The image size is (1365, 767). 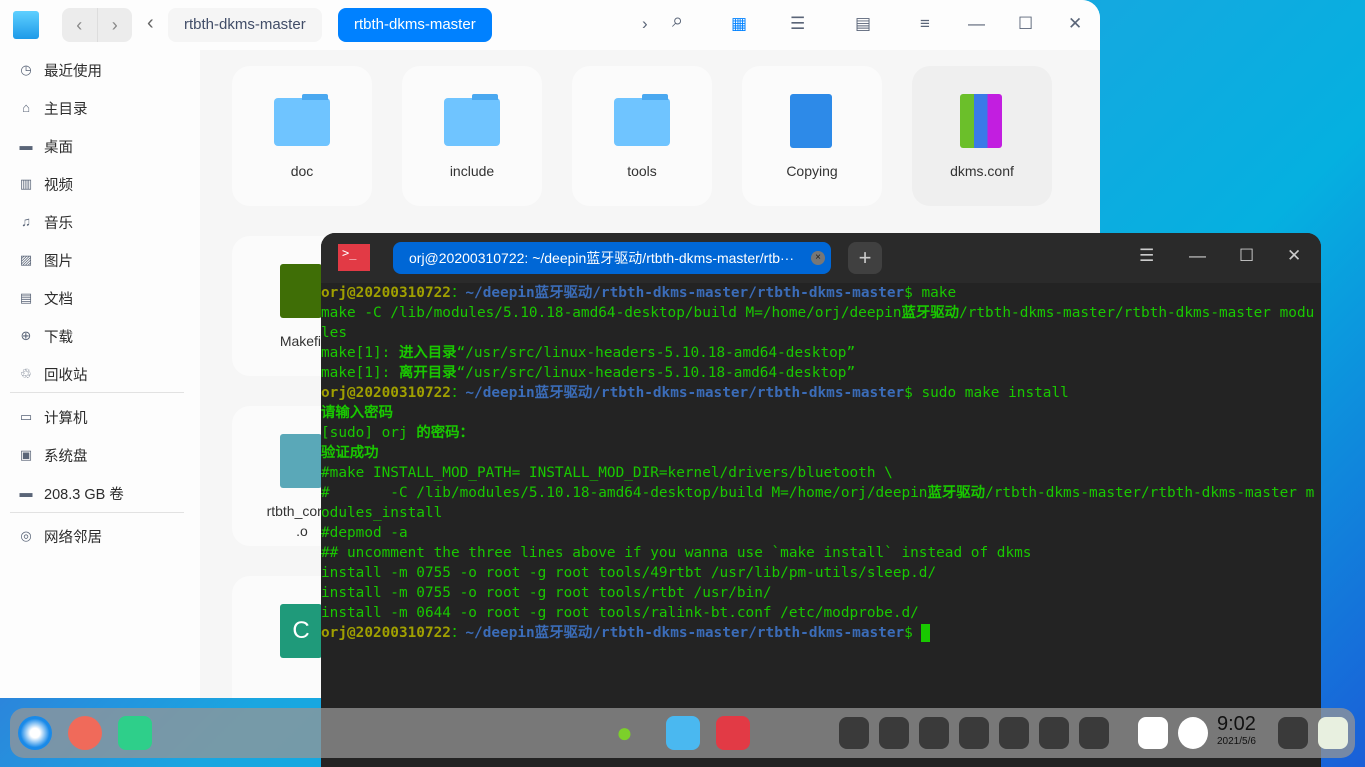 I want to click on terminal-minimize-button: —, so click(x=1197, y=256).